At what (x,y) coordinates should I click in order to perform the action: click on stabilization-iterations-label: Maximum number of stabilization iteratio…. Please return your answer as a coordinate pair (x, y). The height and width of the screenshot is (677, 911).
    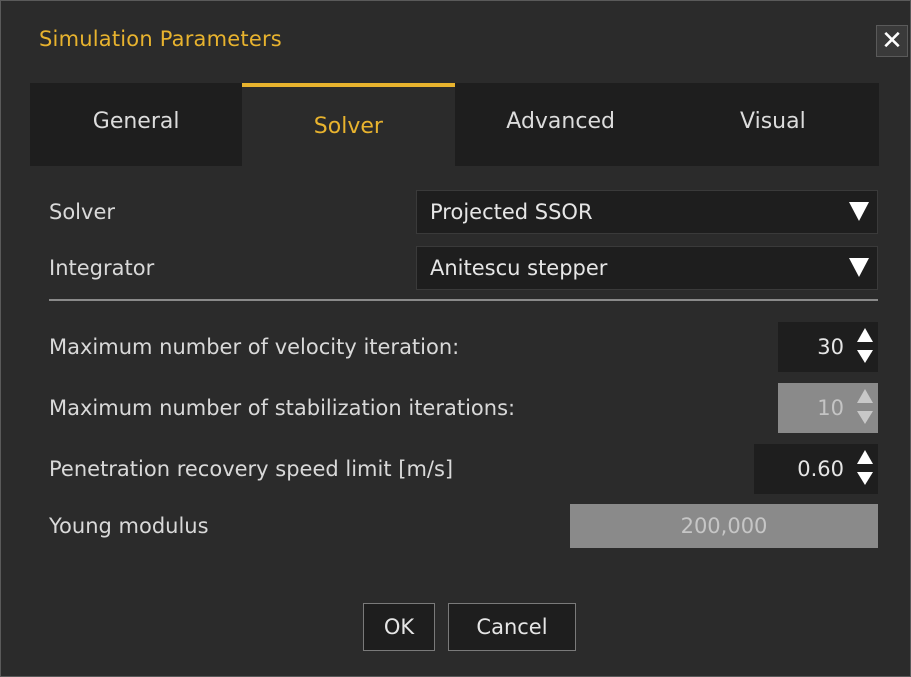
    Looking at the image, I should click on (282, 408).